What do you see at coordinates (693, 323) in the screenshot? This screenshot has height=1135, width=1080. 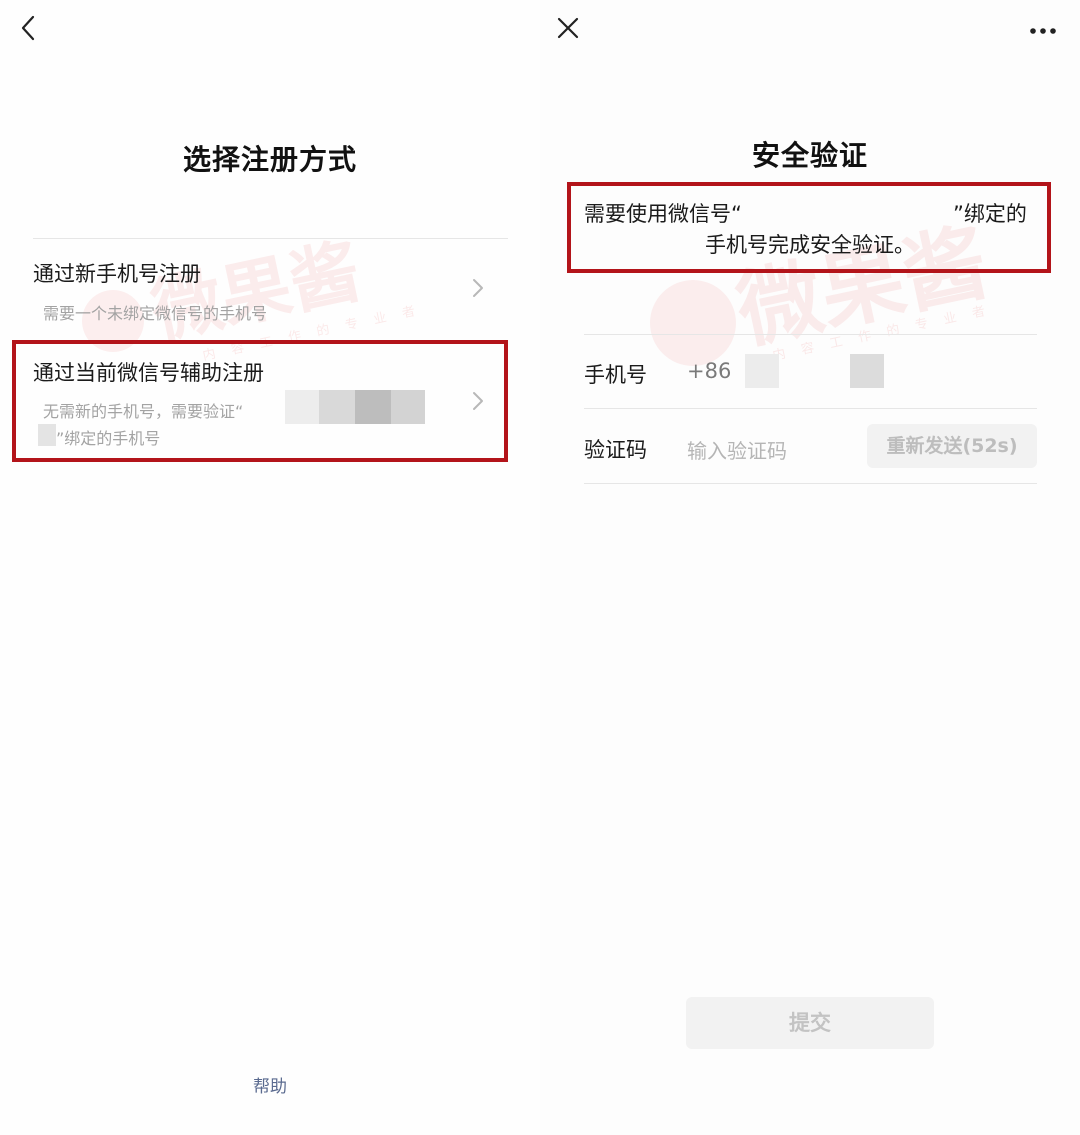 I see `watermark-logo-icon` at bounding box center [693, 323].